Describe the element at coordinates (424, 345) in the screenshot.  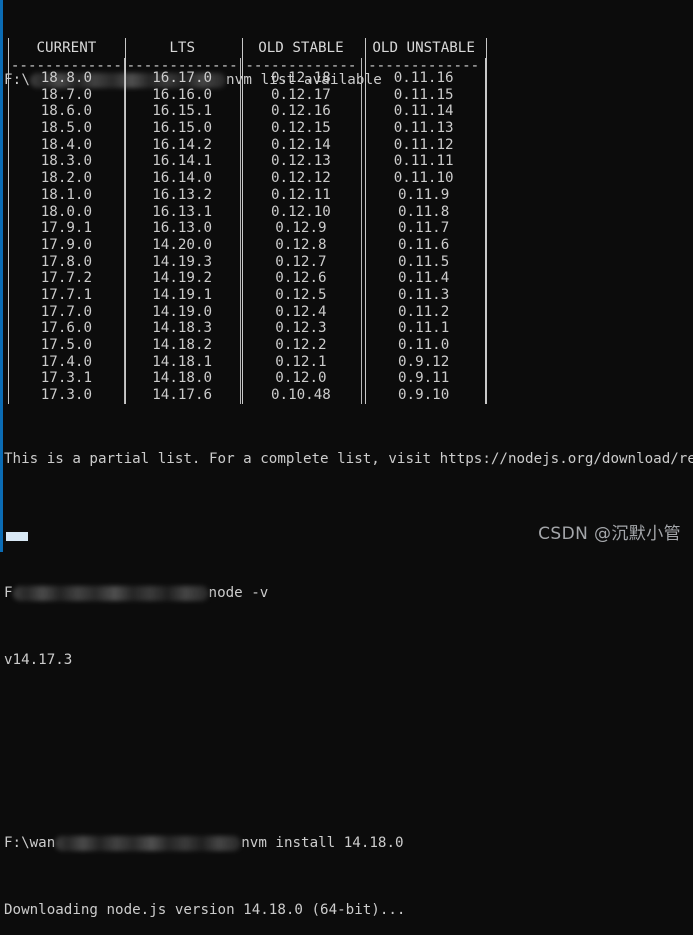
I see `version-cell-old-unstable: 0.11.0` at that location.